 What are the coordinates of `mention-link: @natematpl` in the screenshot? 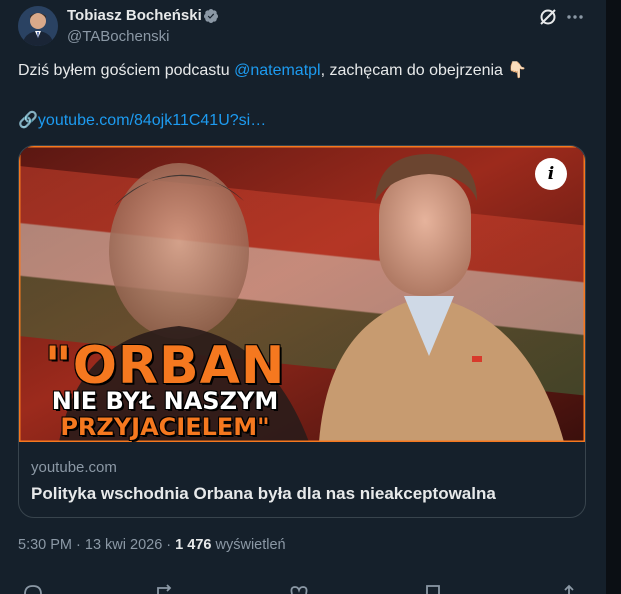 It's located at (277, 70).